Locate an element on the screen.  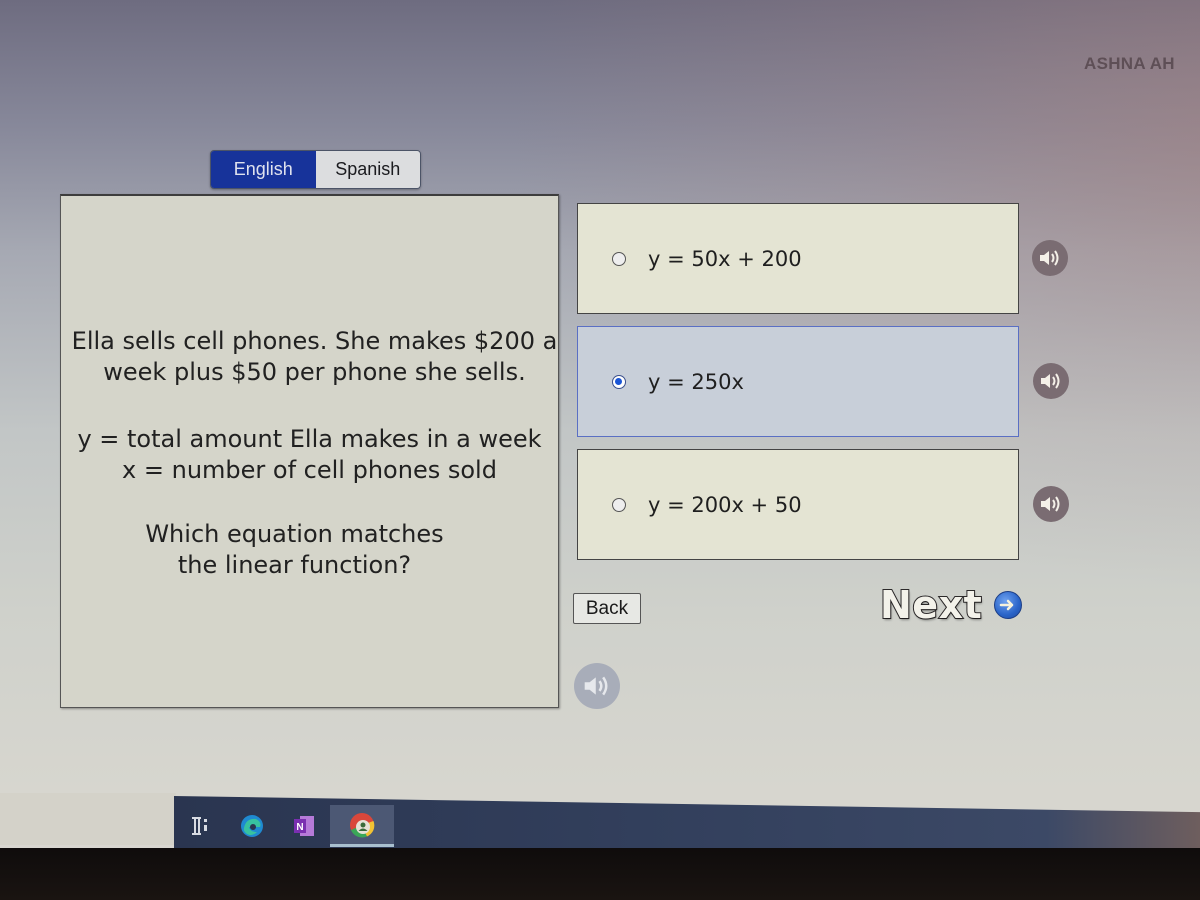
taskbar-task-view is located at coordinates (200, 826).